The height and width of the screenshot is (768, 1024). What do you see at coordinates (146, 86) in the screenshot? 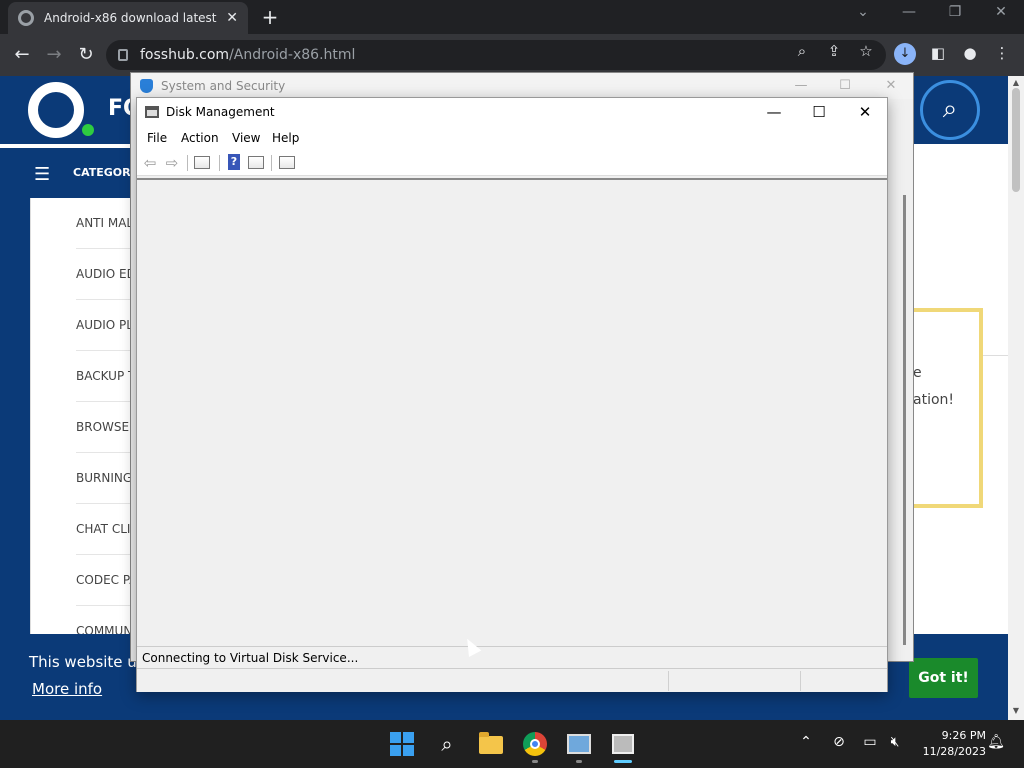
I see `shield-icon` at bounding box center [146, 86].